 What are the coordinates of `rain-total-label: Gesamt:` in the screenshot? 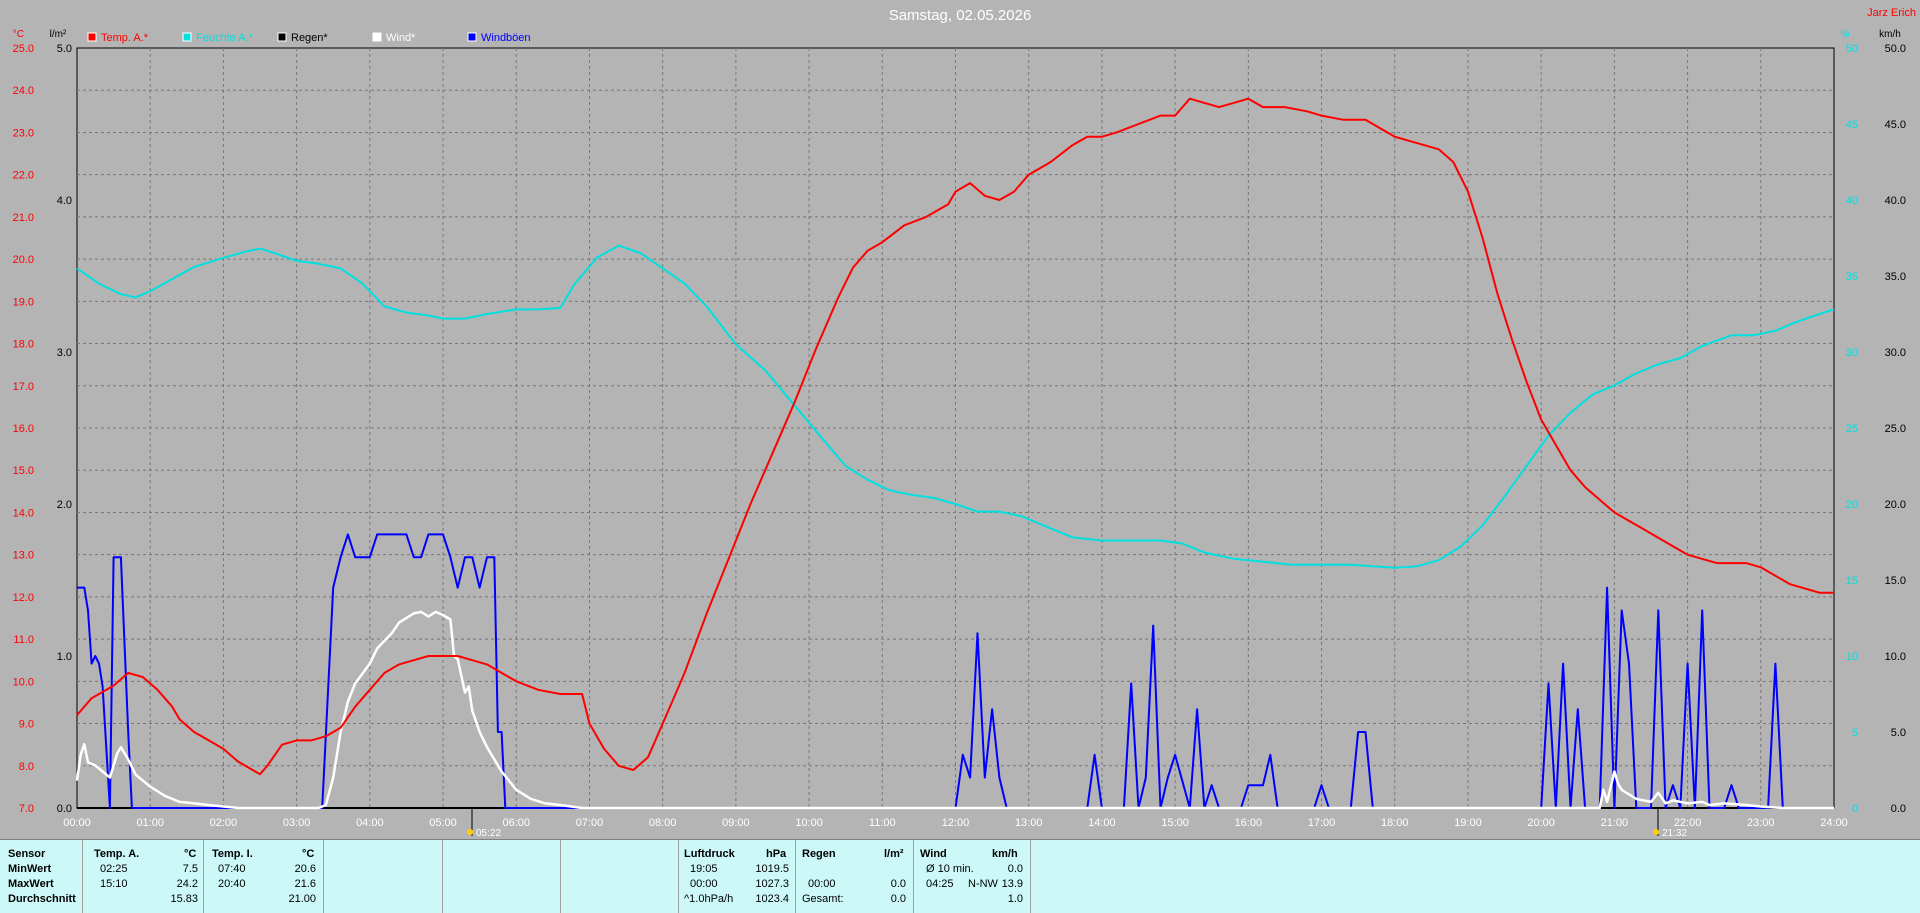 It's located at (823, 899).